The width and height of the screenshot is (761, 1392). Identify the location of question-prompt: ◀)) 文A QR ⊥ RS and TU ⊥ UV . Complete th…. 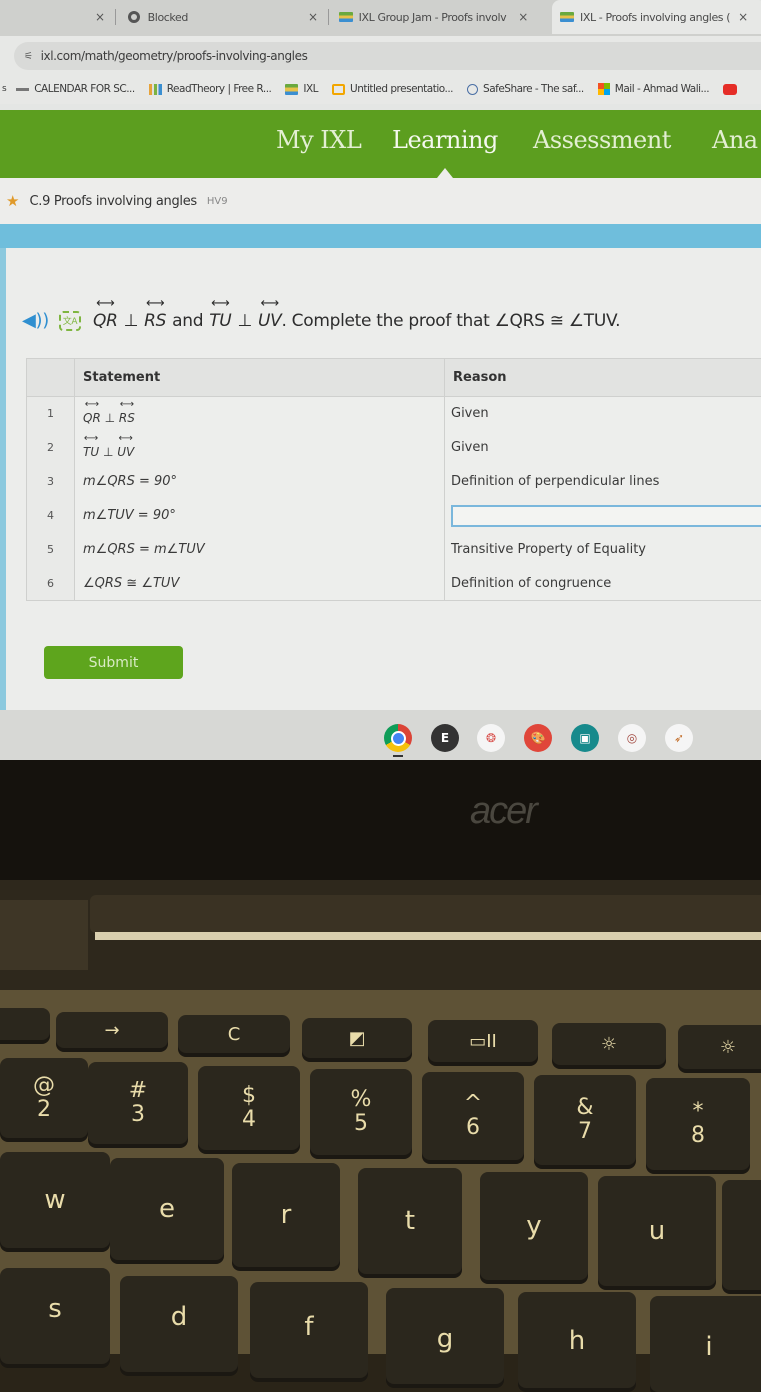
(321, 320).